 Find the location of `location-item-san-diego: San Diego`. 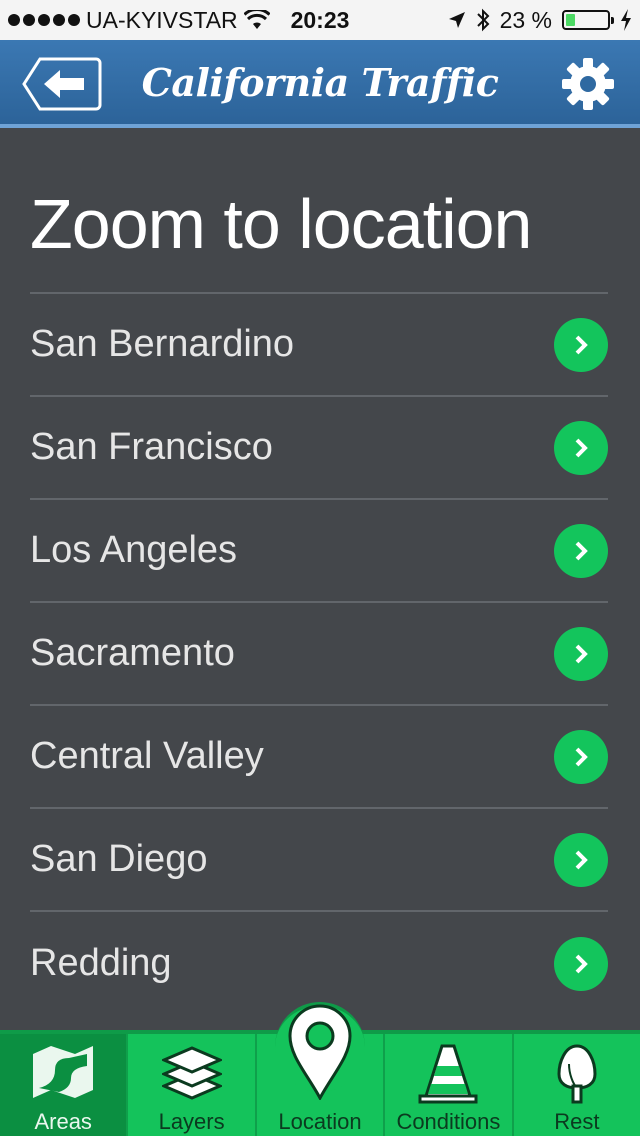

location-item-san-diego: San Diego is located at coordinates (319, 860).